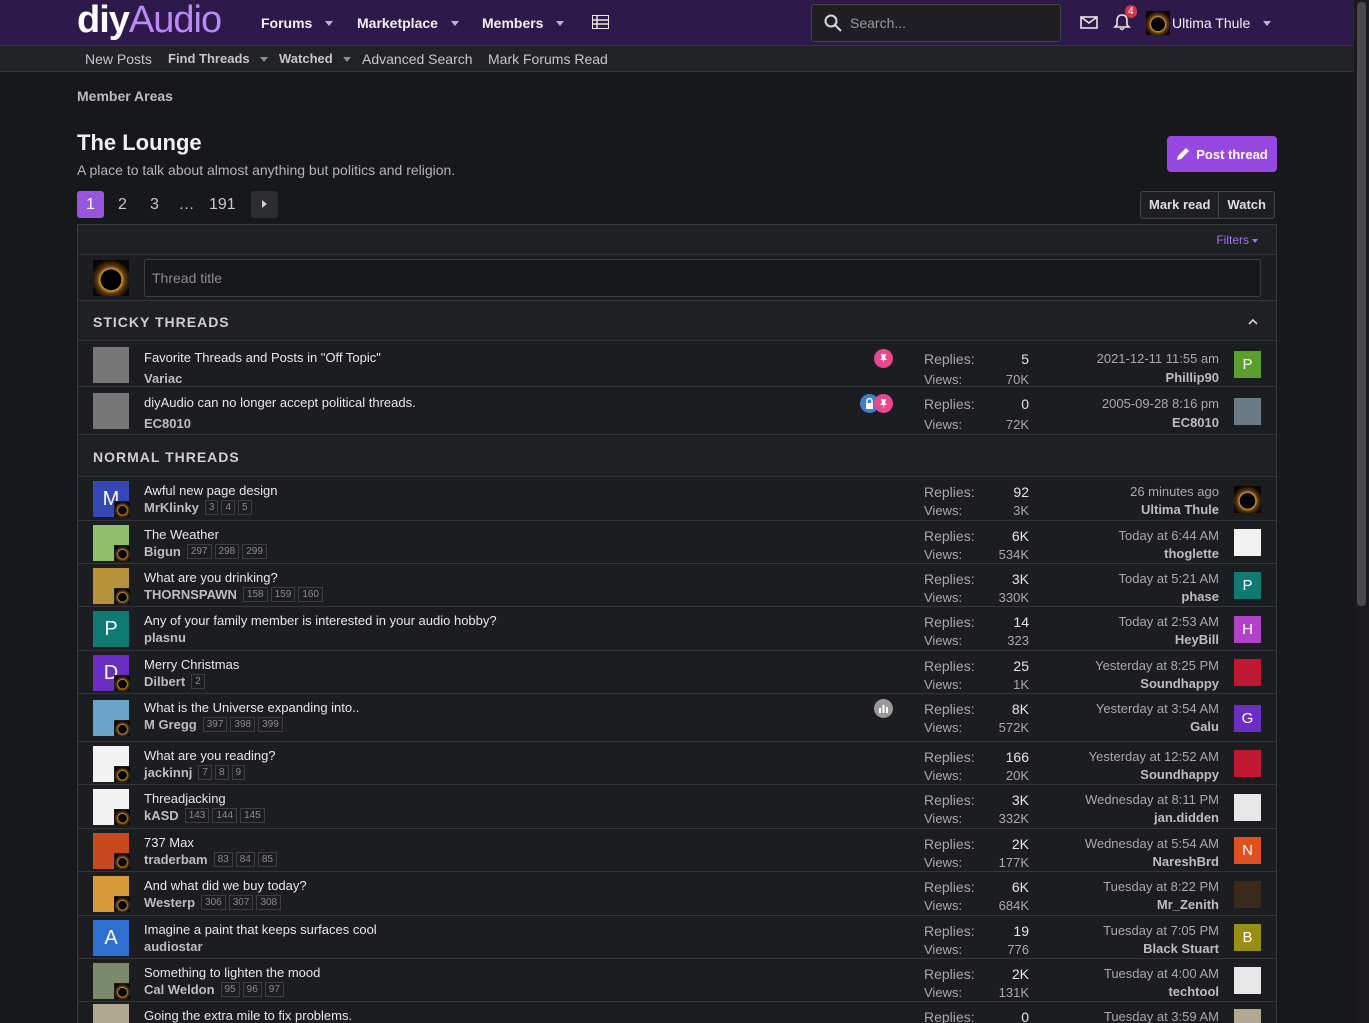 The image size is (1369, 1023). What do you see at coordinates (1154, 756) in the screenshot?
I see `last-post-date: Yesterday at 12:52 AM` at bounding box center [1154, 756].